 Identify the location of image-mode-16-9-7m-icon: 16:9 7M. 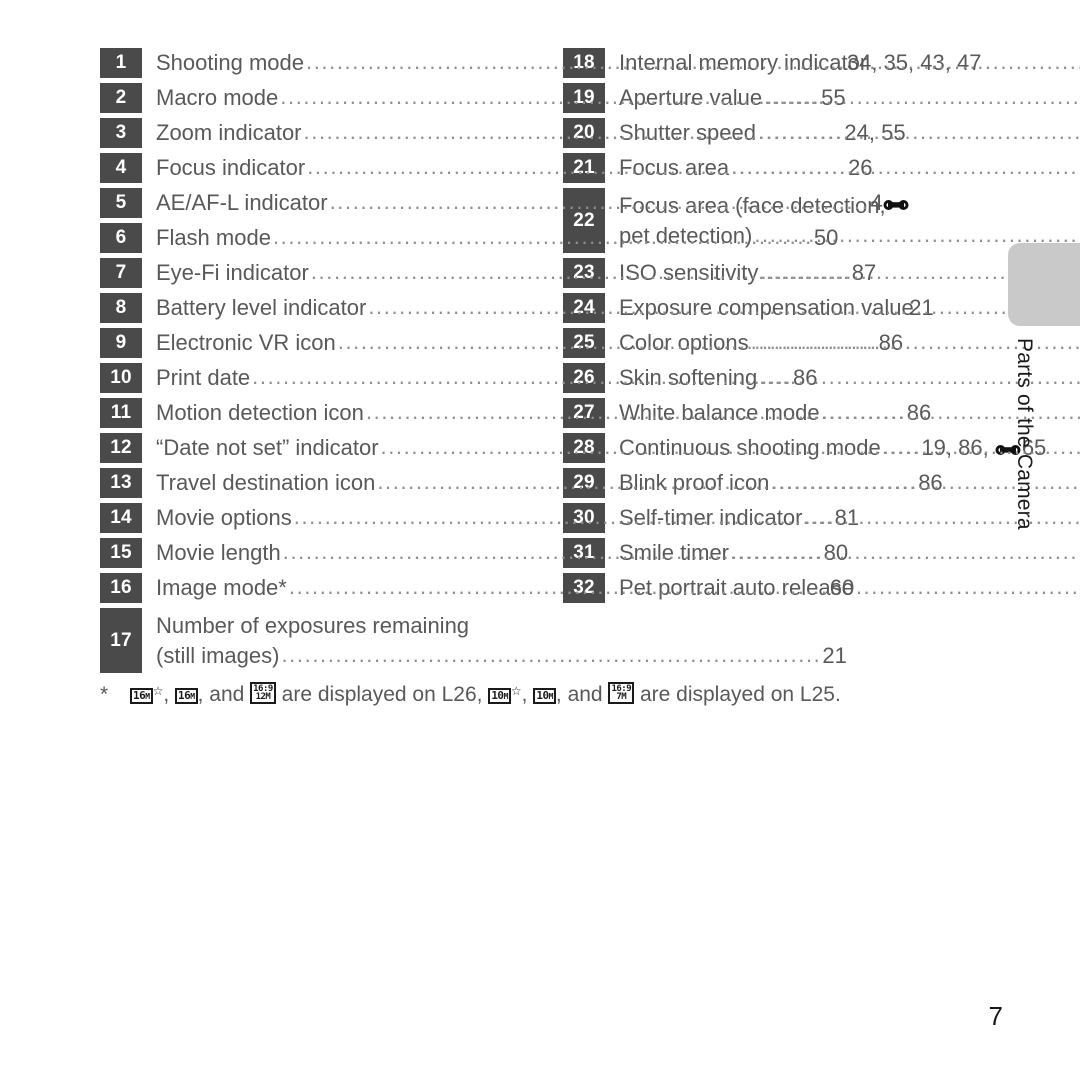
(621, 693).